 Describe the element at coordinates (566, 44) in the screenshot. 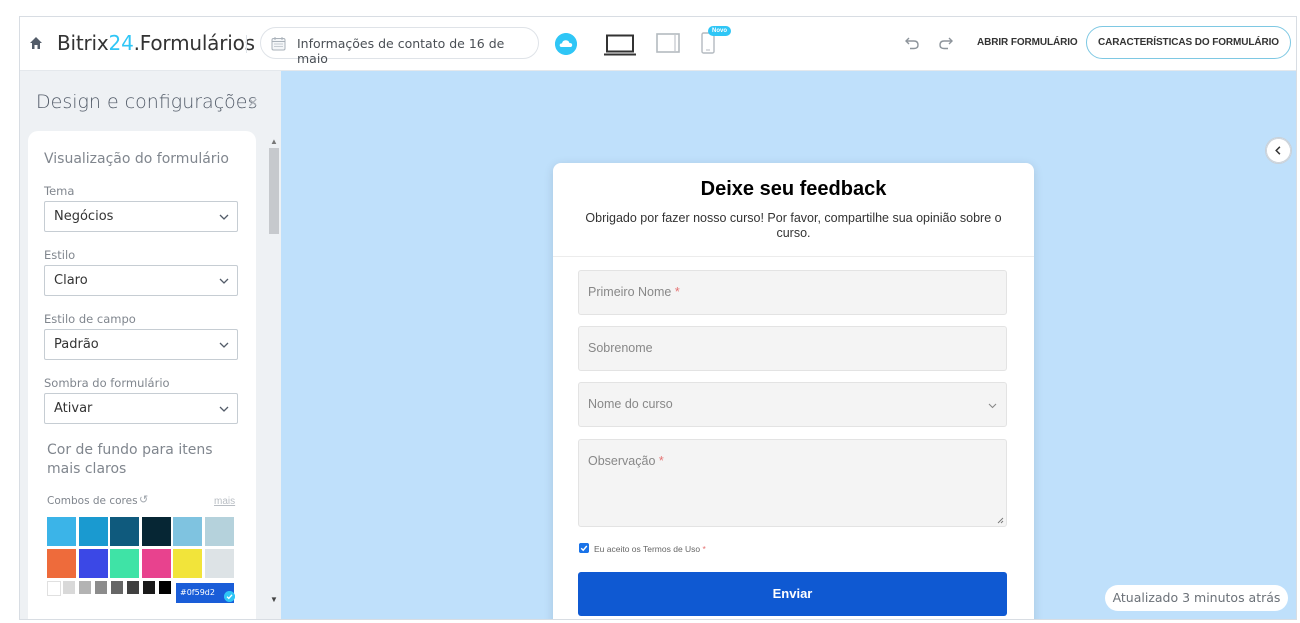

I see `cloud-icon` at that location.